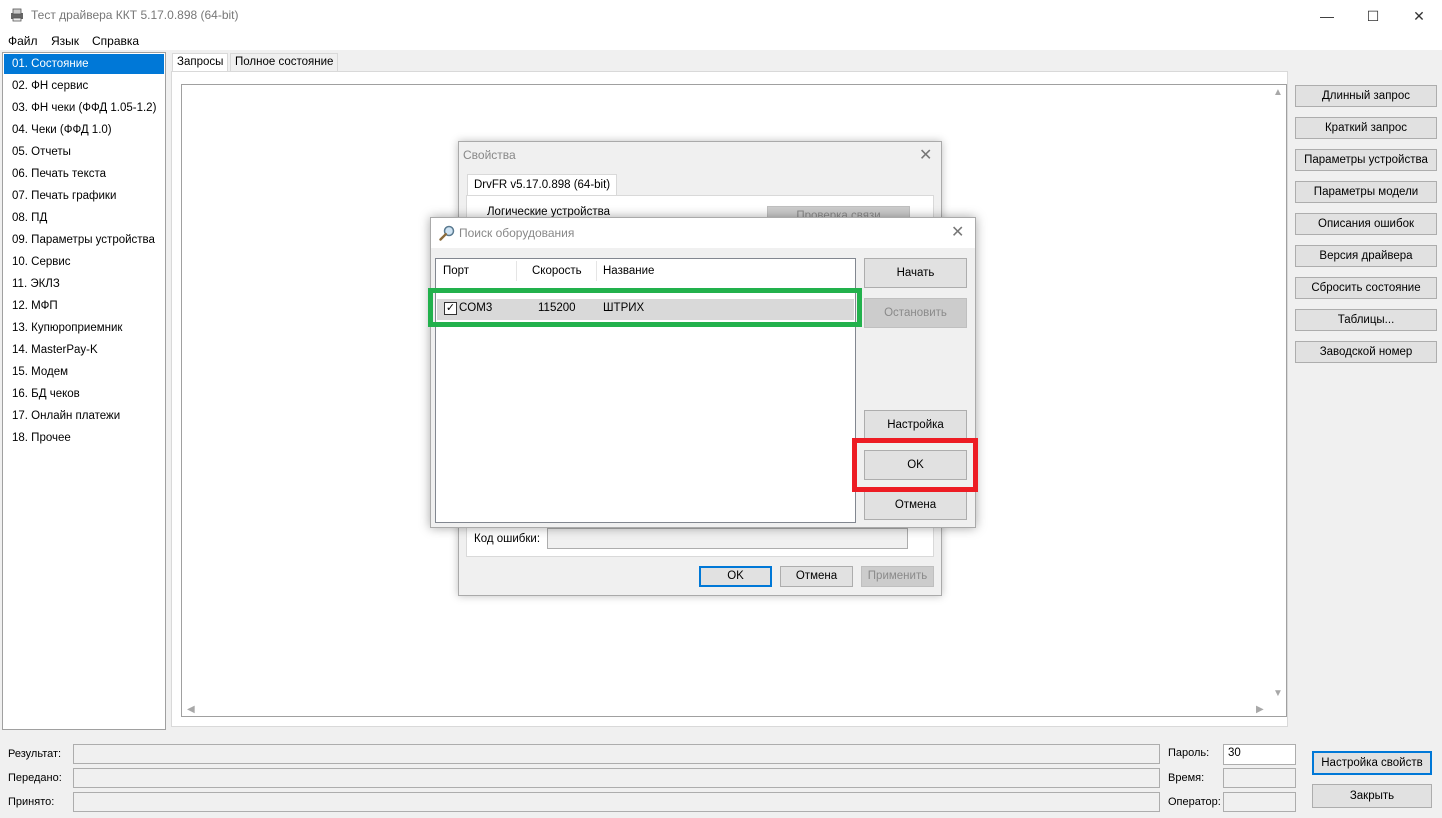  What do you see at coordinates (1366, 352) in the screenshot?
I see `serial-number-button: Заводской номер` at bounding box center [1366, 352].